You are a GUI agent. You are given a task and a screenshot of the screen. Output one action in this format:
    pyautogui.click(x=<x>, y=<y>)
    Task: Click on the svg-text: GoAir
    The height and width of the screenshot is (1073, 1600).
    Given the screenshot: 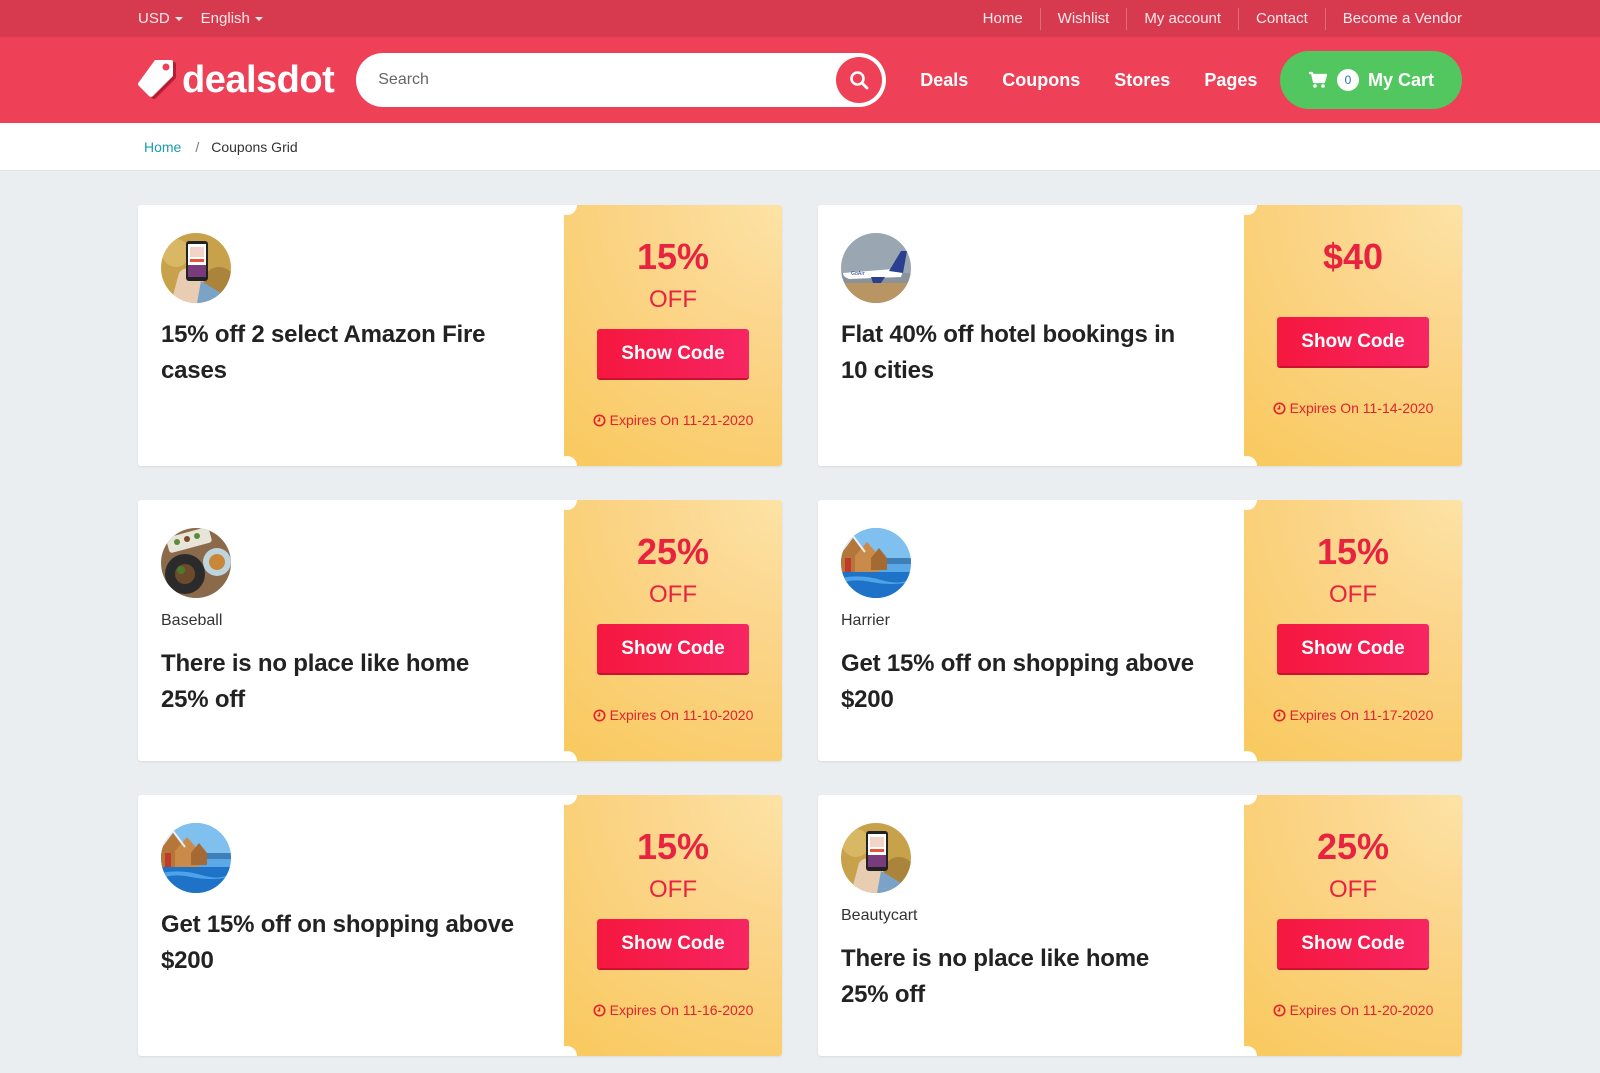 What is the action you would take?
    pyautogui.click(x=858, y=274)
    